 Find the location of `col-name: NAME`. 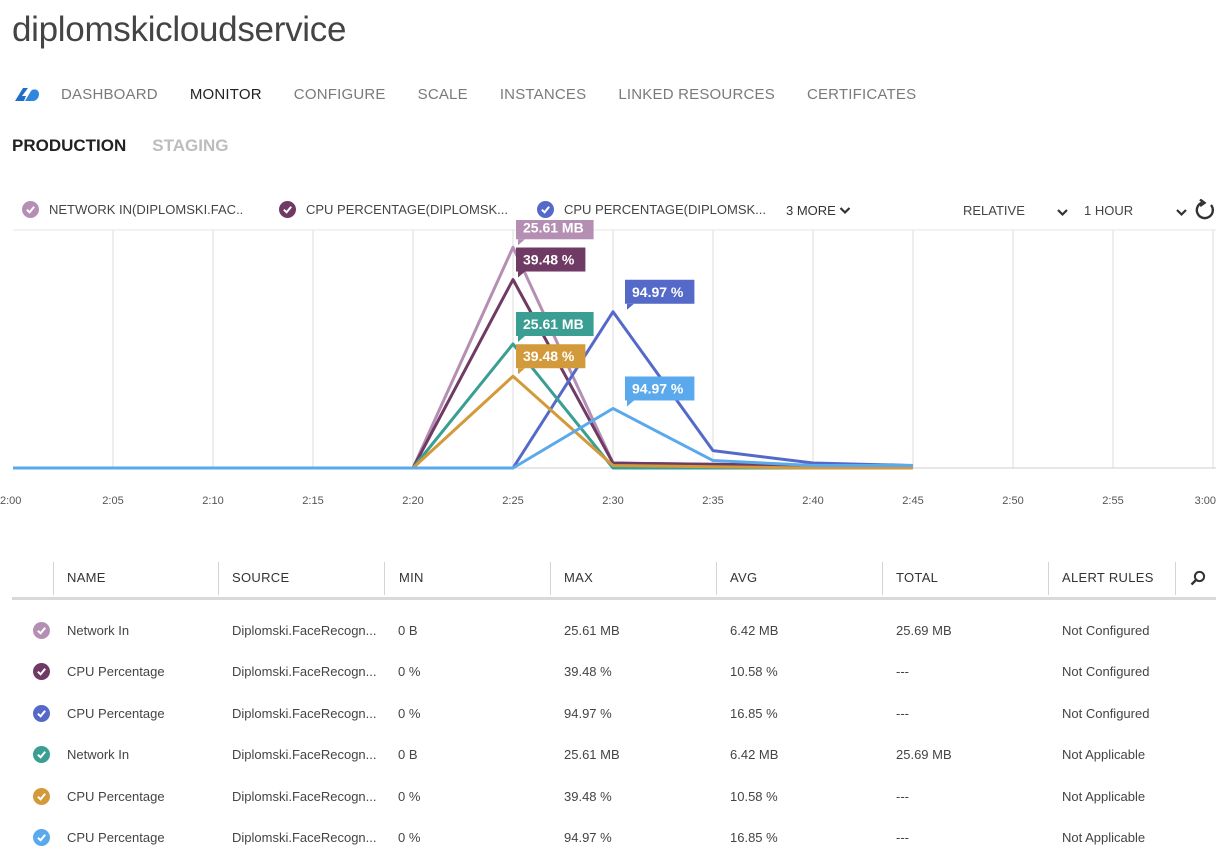

col-name: NAME is located at coordinates (86, 577).